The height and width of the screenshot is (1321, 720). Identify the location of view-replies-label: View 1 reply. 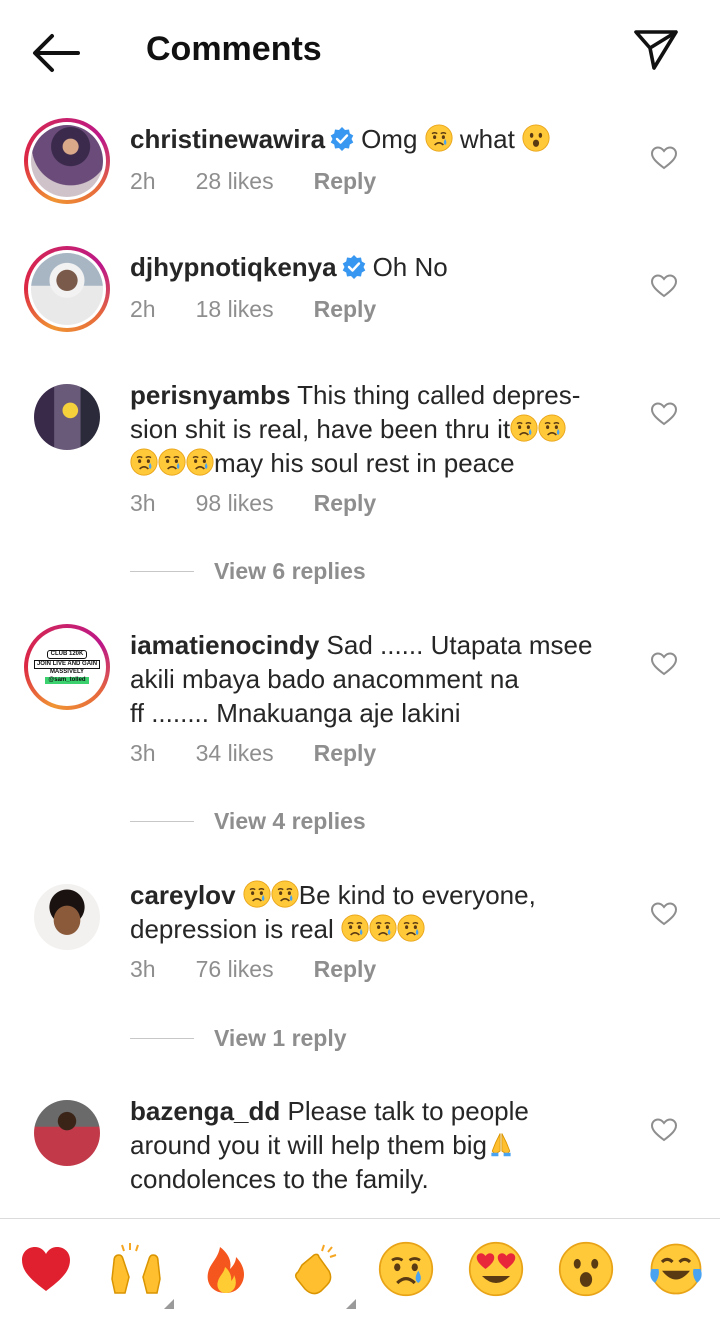
(280, 1038).